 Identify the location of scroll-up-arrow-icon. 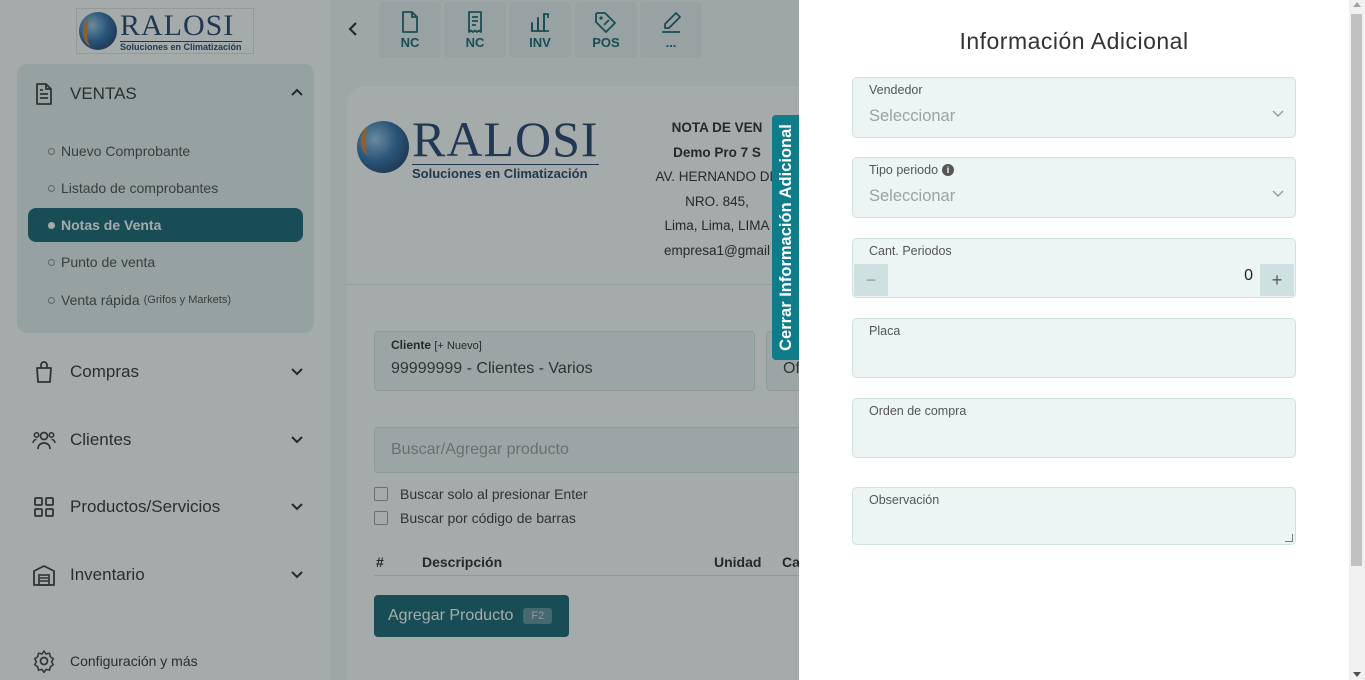
(1357, 4).